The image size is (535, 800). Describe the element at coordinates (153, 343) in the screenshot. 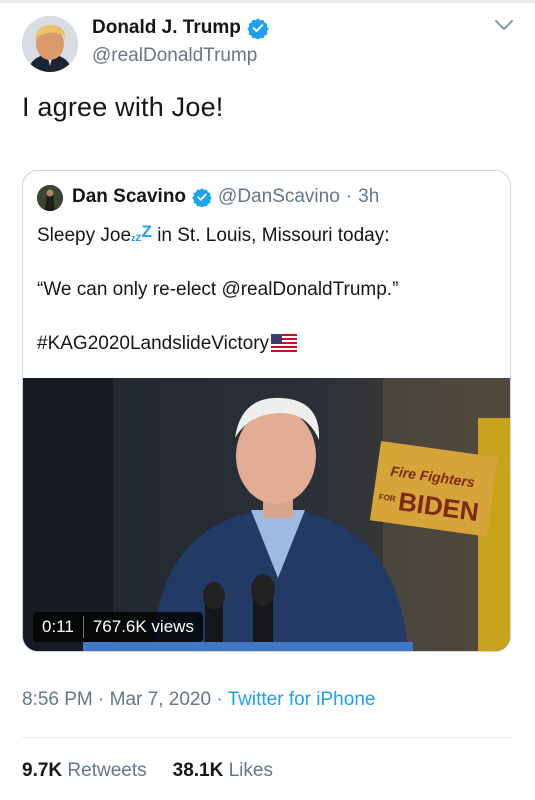

I see `hashtag-link: #KAG2020LandslideVictory` at that location.